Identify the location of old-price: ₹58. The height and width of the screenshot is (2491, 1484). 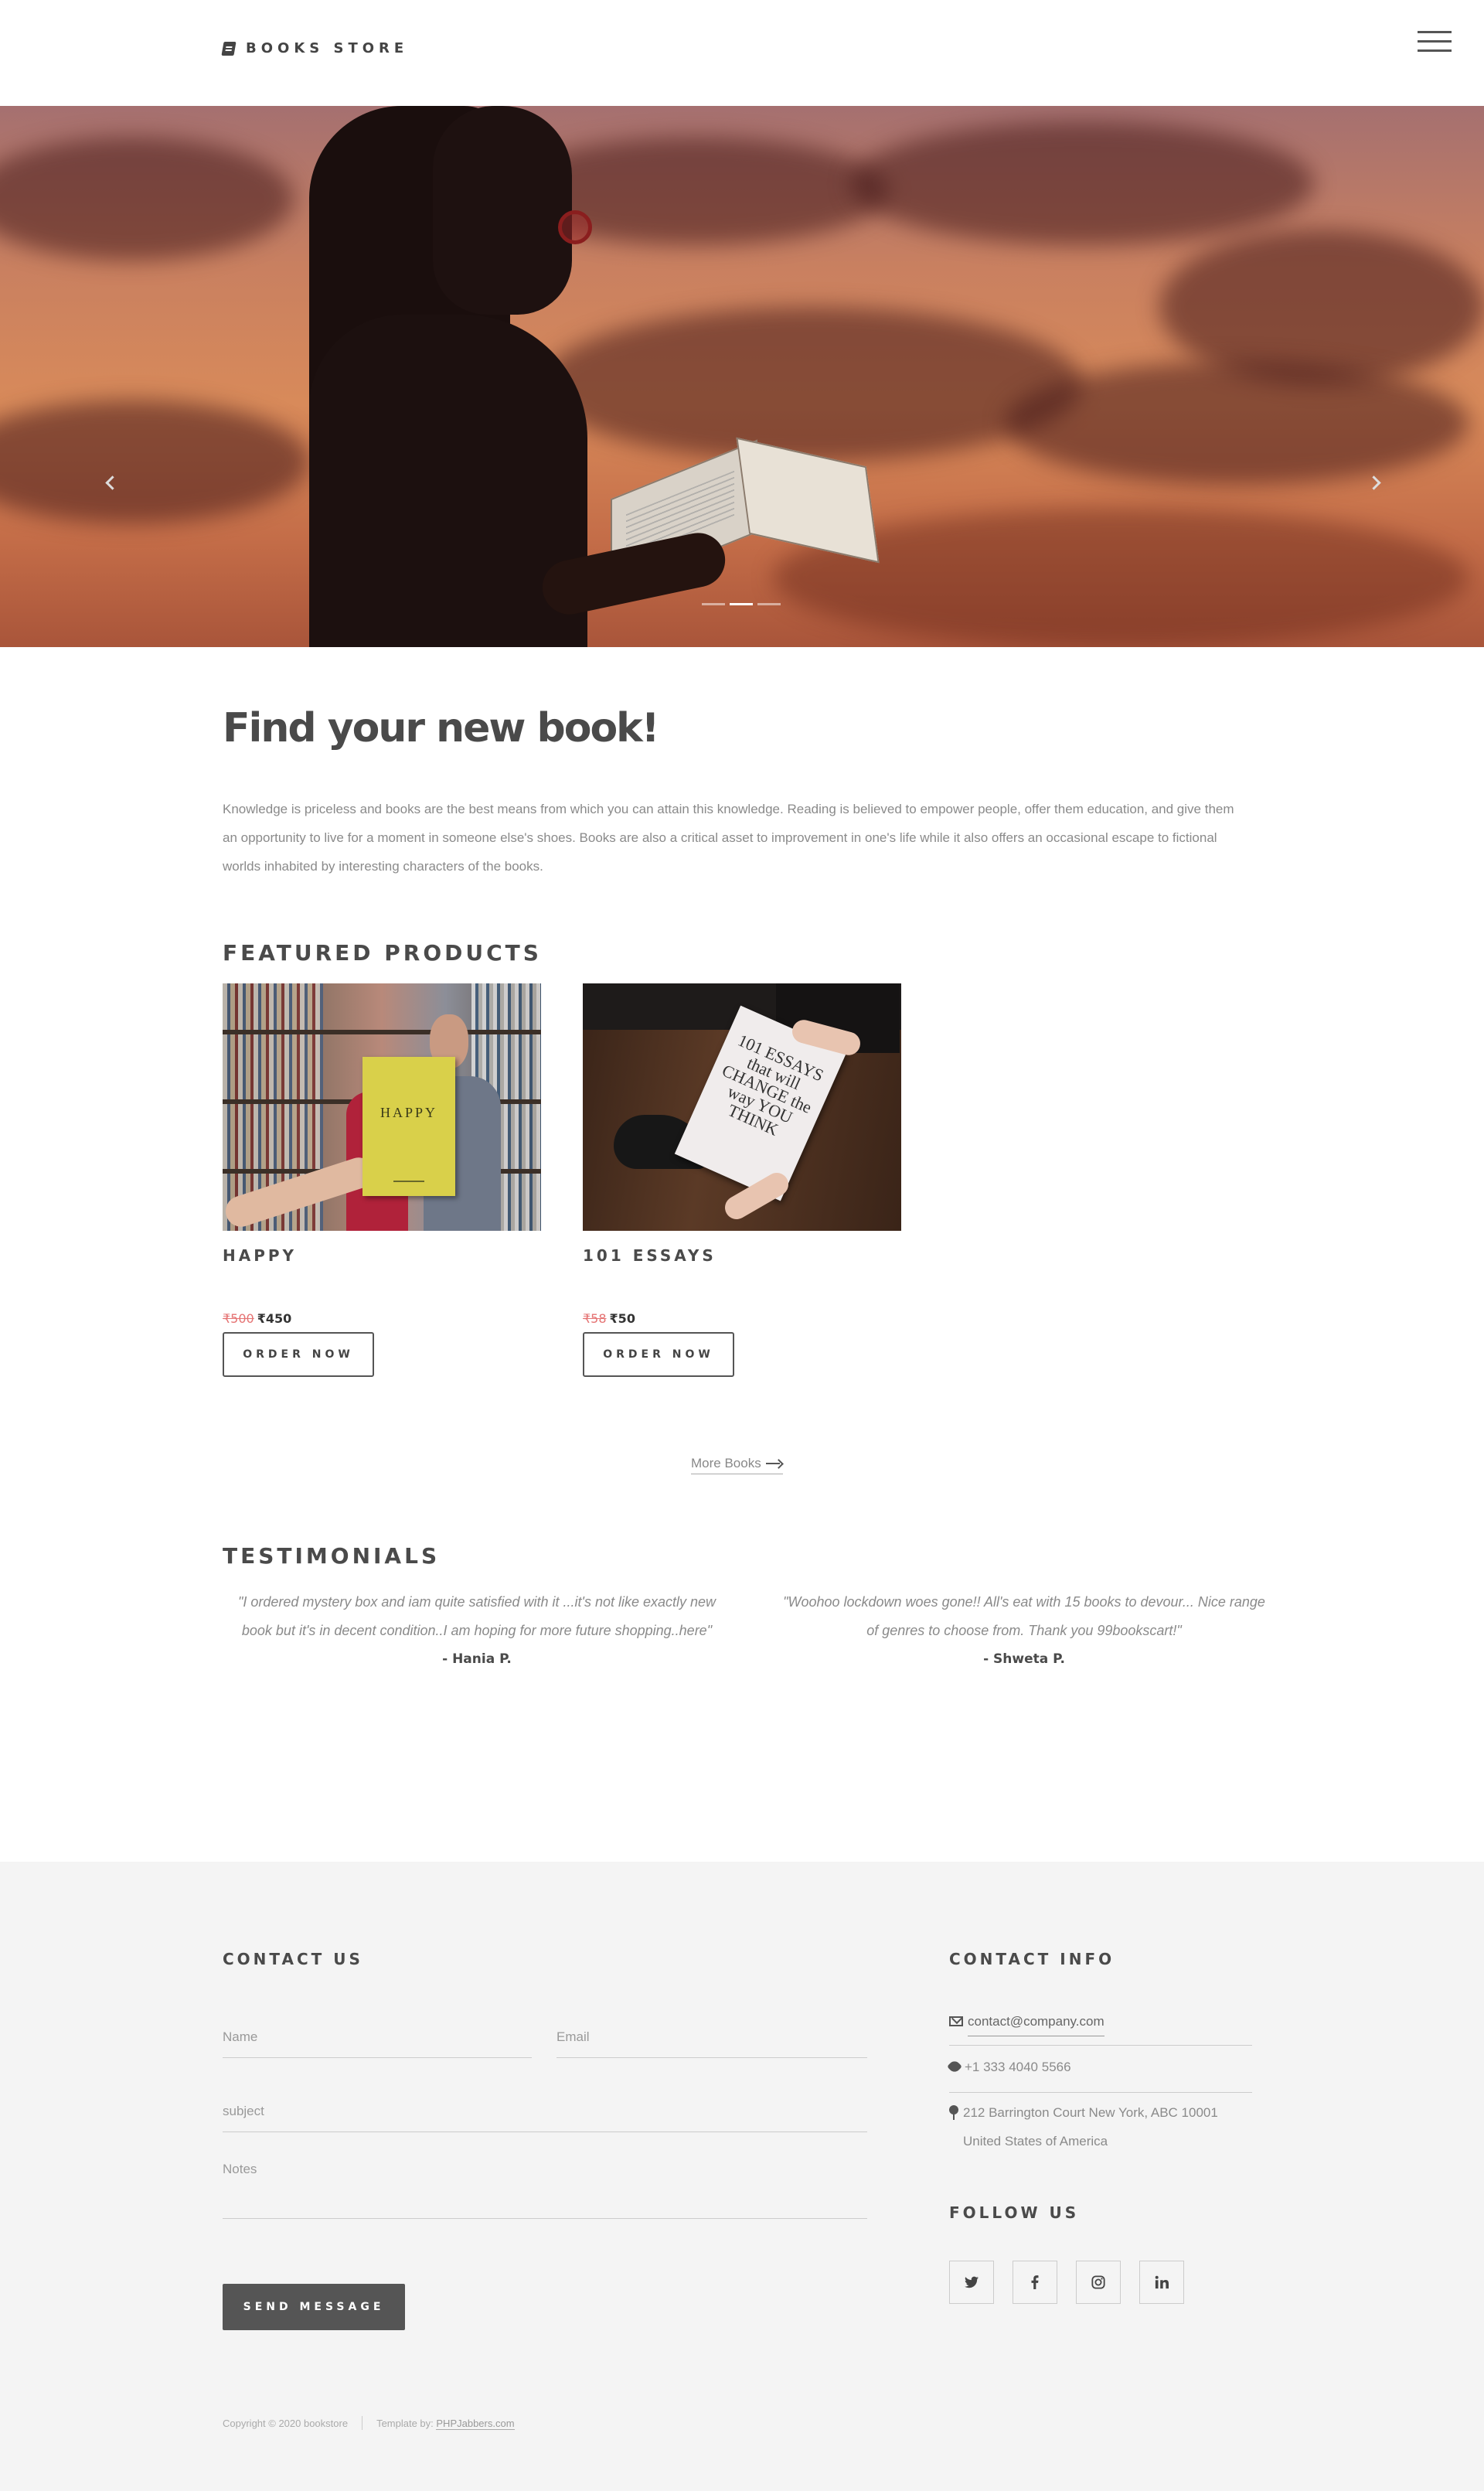
(595, 1318).